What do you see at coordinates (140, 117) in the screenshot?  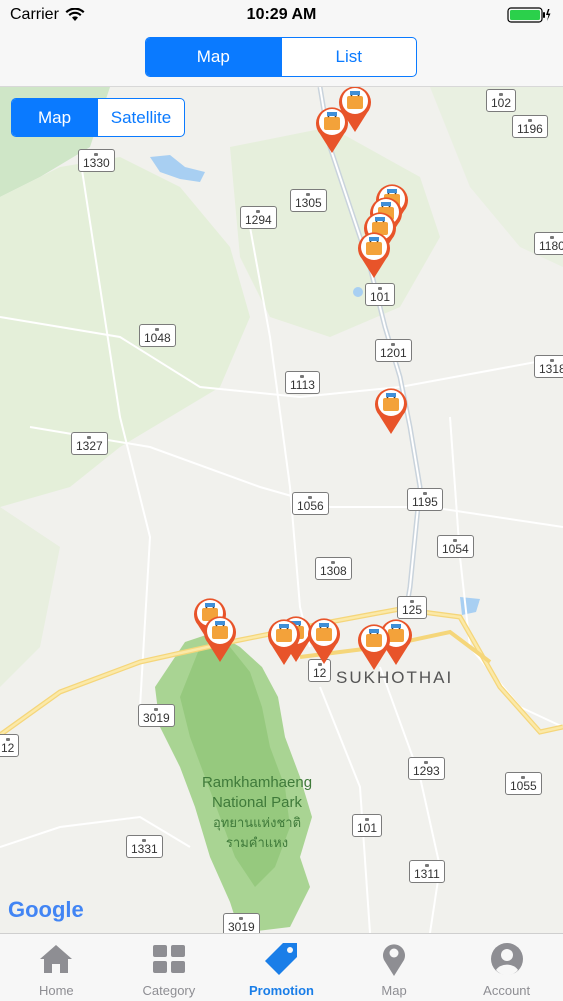 I see `segment-map-type-satellite: Satellite` at bounding box center [140, 117].